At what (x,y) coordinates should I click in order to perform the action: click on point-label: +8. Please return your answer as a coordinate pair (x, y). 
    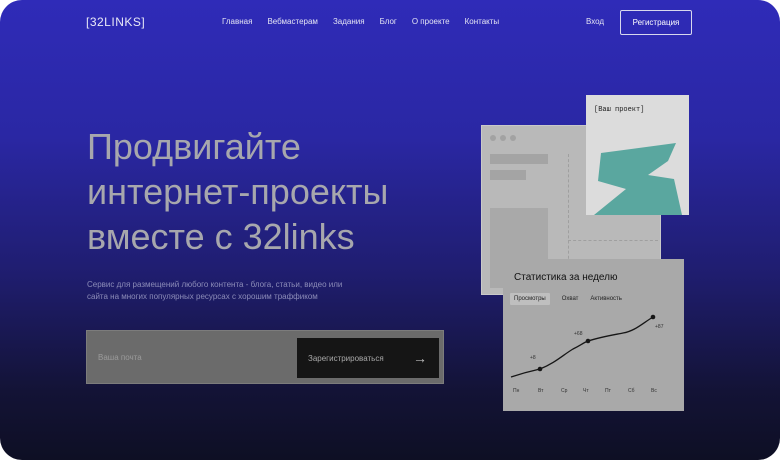
    Looking at the image, I should click on (533, 358).